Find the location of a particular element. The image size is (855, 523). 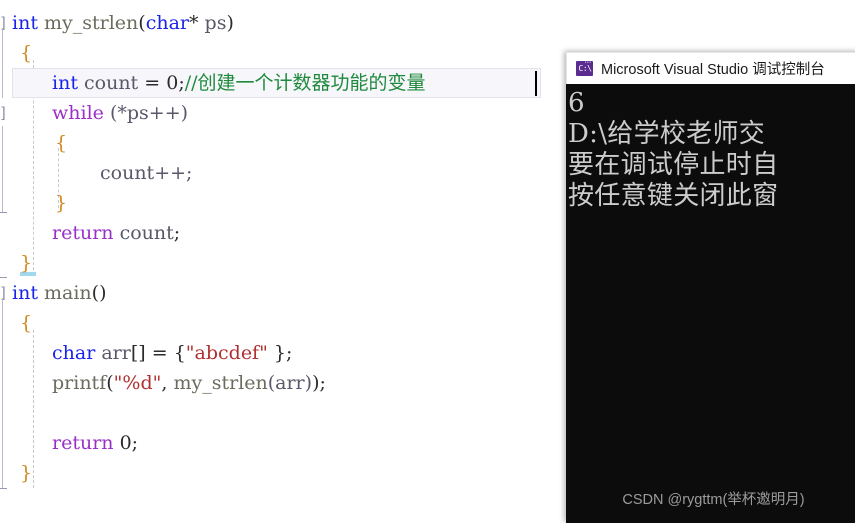

token-call-arg: (arr) is located at coordinates (290, 383).